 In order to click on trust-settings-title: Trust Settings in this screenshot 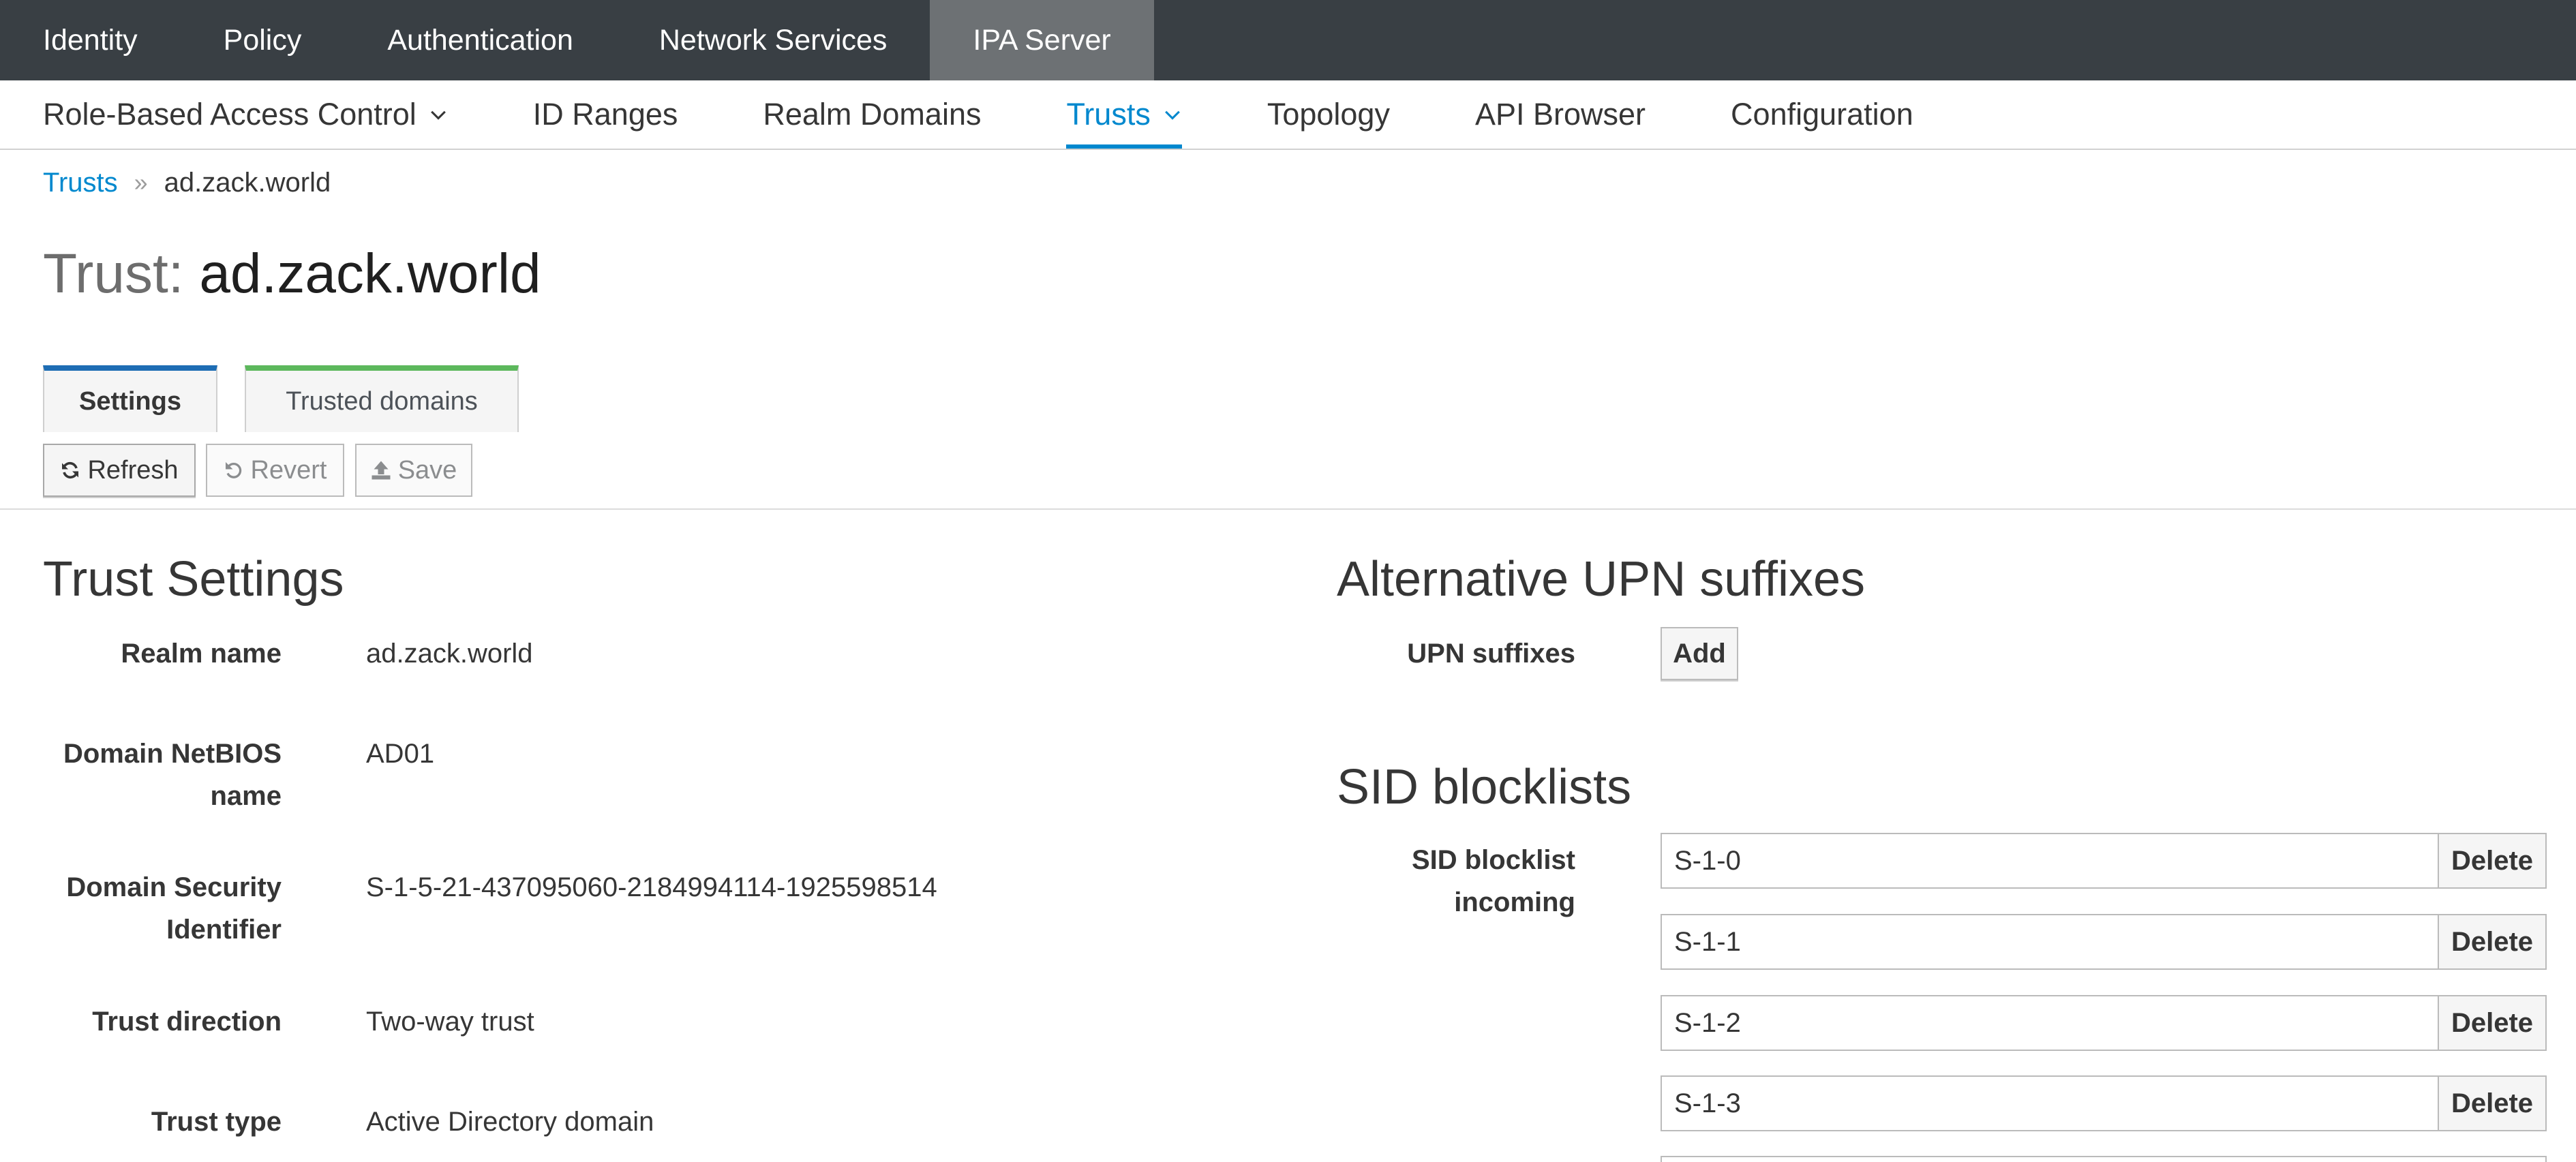, I will do `click(194, 579)`.